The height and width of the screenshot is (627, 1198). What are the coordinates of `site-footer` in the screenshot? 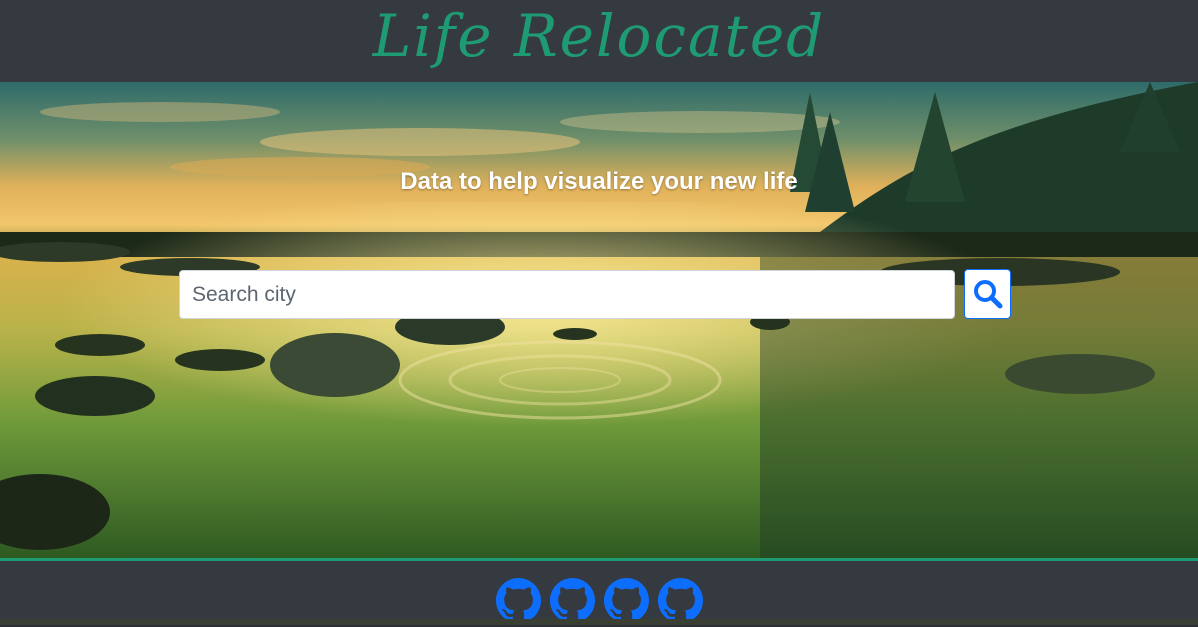 It's located at (599, 593).